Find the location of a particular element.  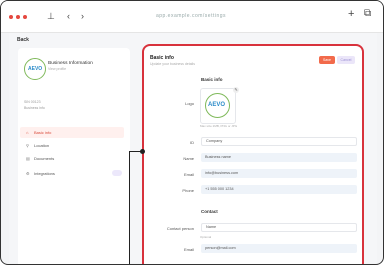

logo-hint: Max size 2MB, PNG or JPG is located at coordinates (219, 126).